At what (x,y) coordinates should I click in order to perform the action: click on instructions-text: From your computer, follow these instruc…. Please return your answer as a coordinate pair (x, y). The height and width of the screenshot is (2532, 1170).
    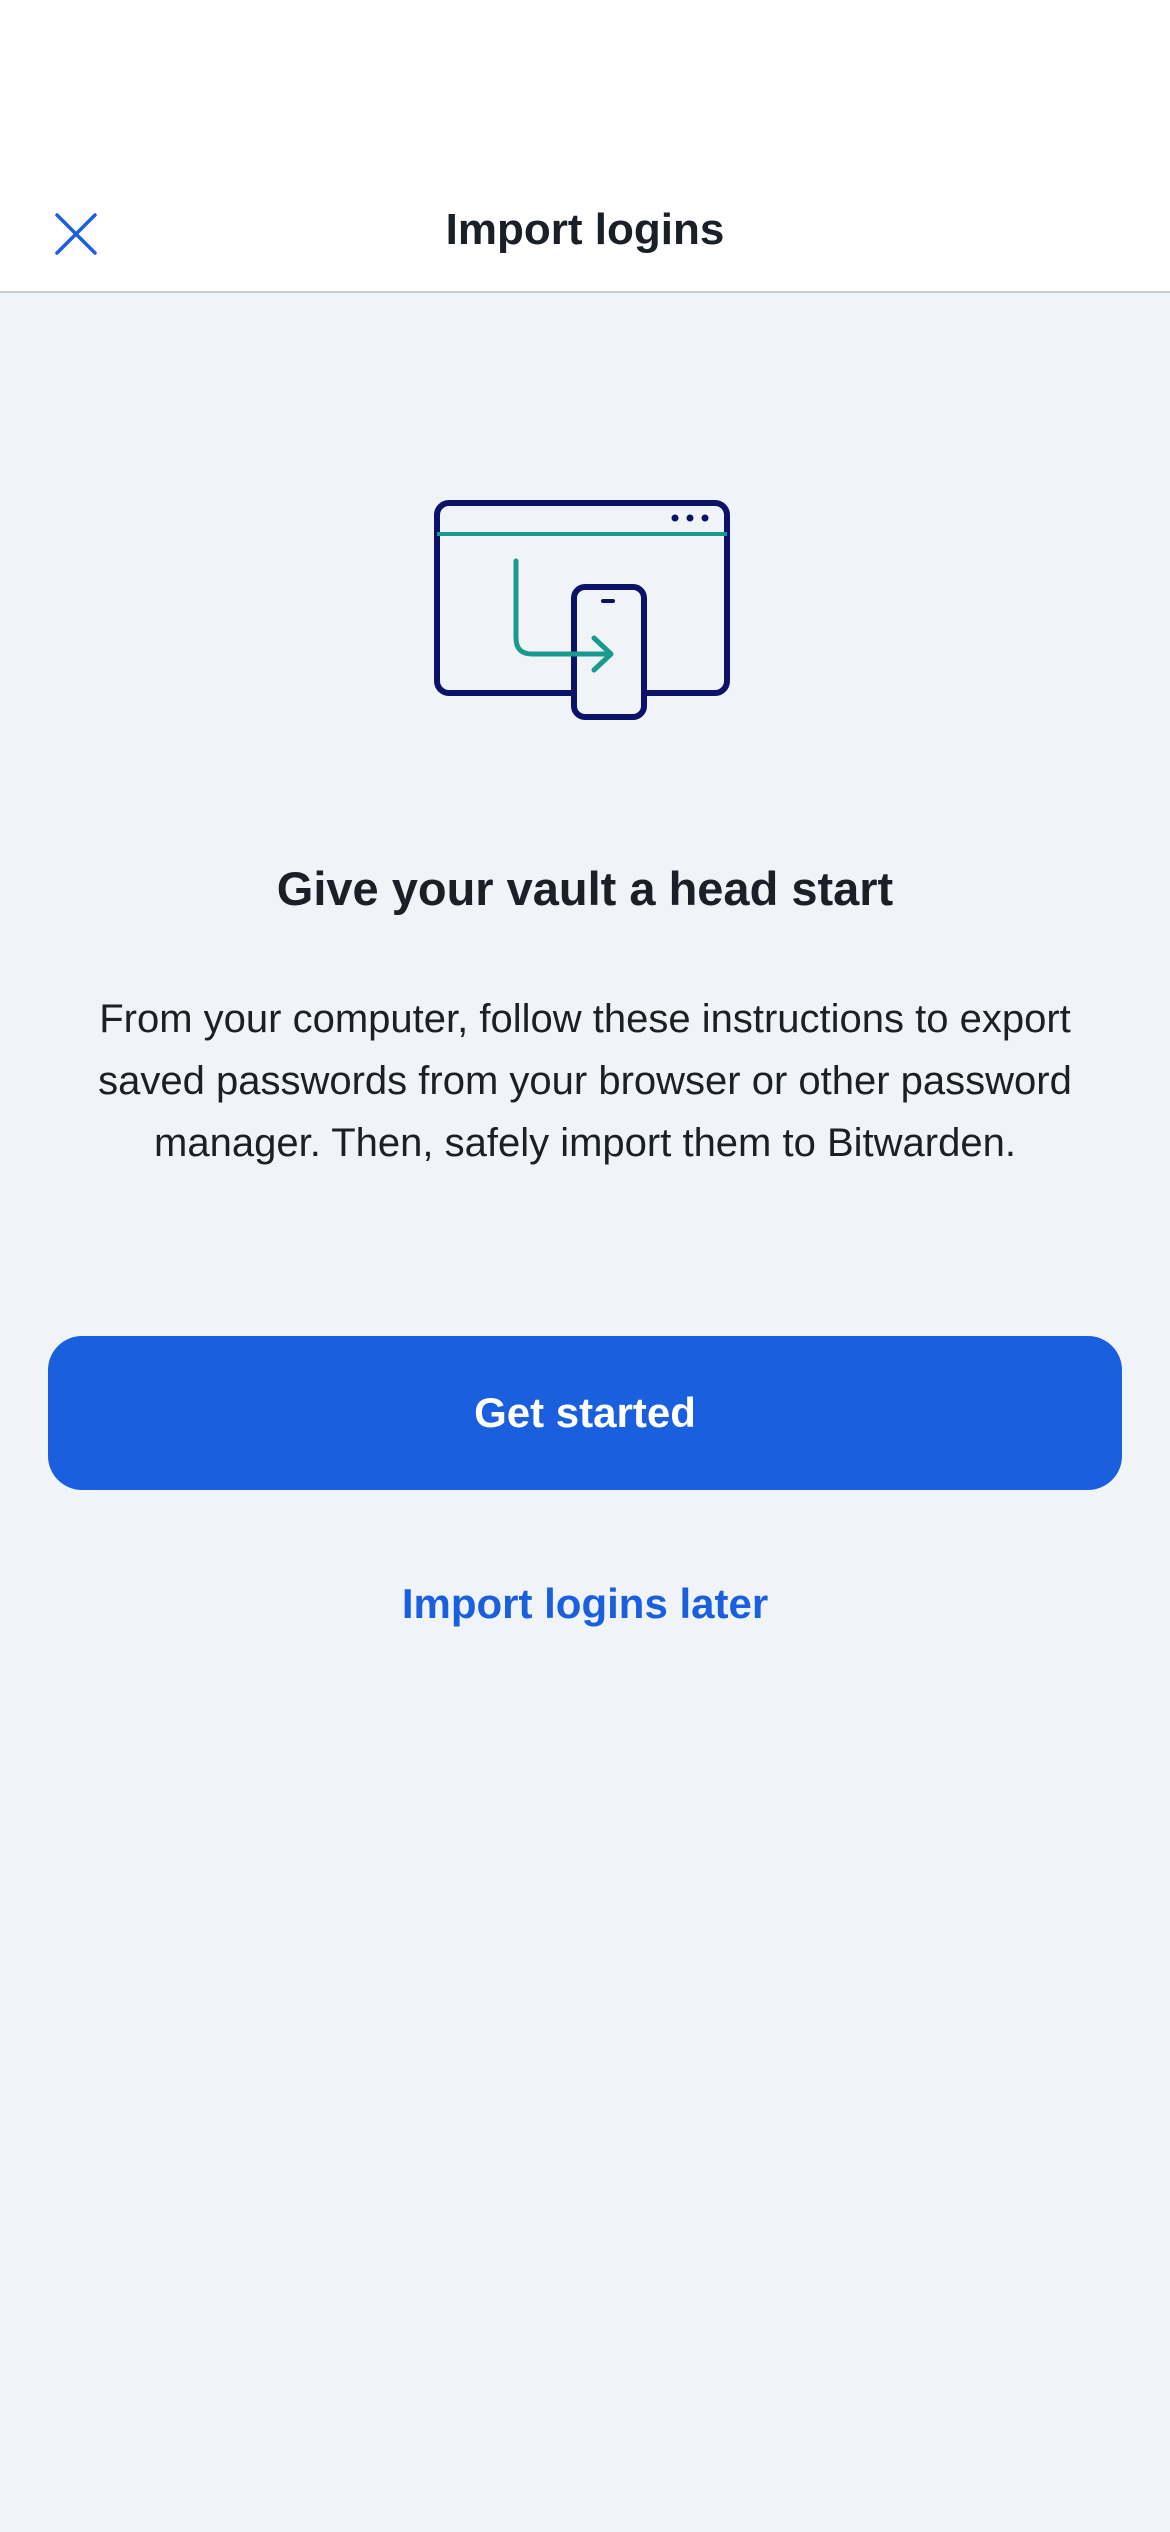
    Looking at the image, I should click on (585, 1081).